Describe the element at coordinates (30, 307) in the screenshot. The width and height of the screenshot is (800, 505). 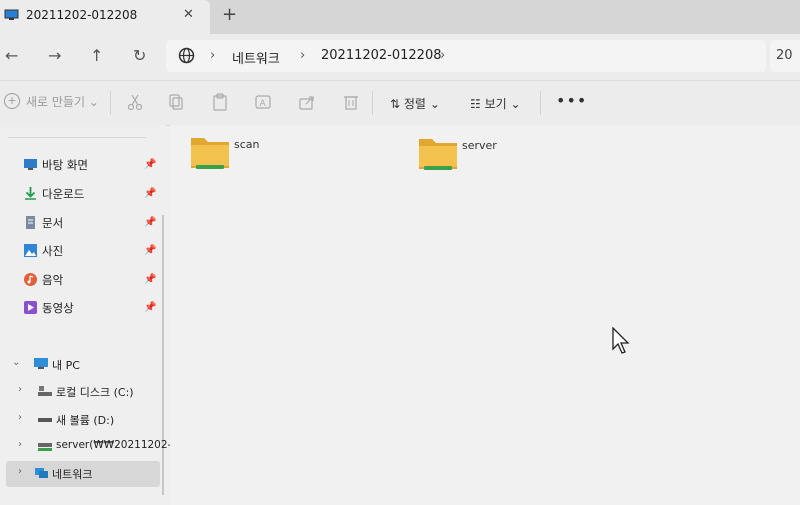
I see `video-icon` at that location.